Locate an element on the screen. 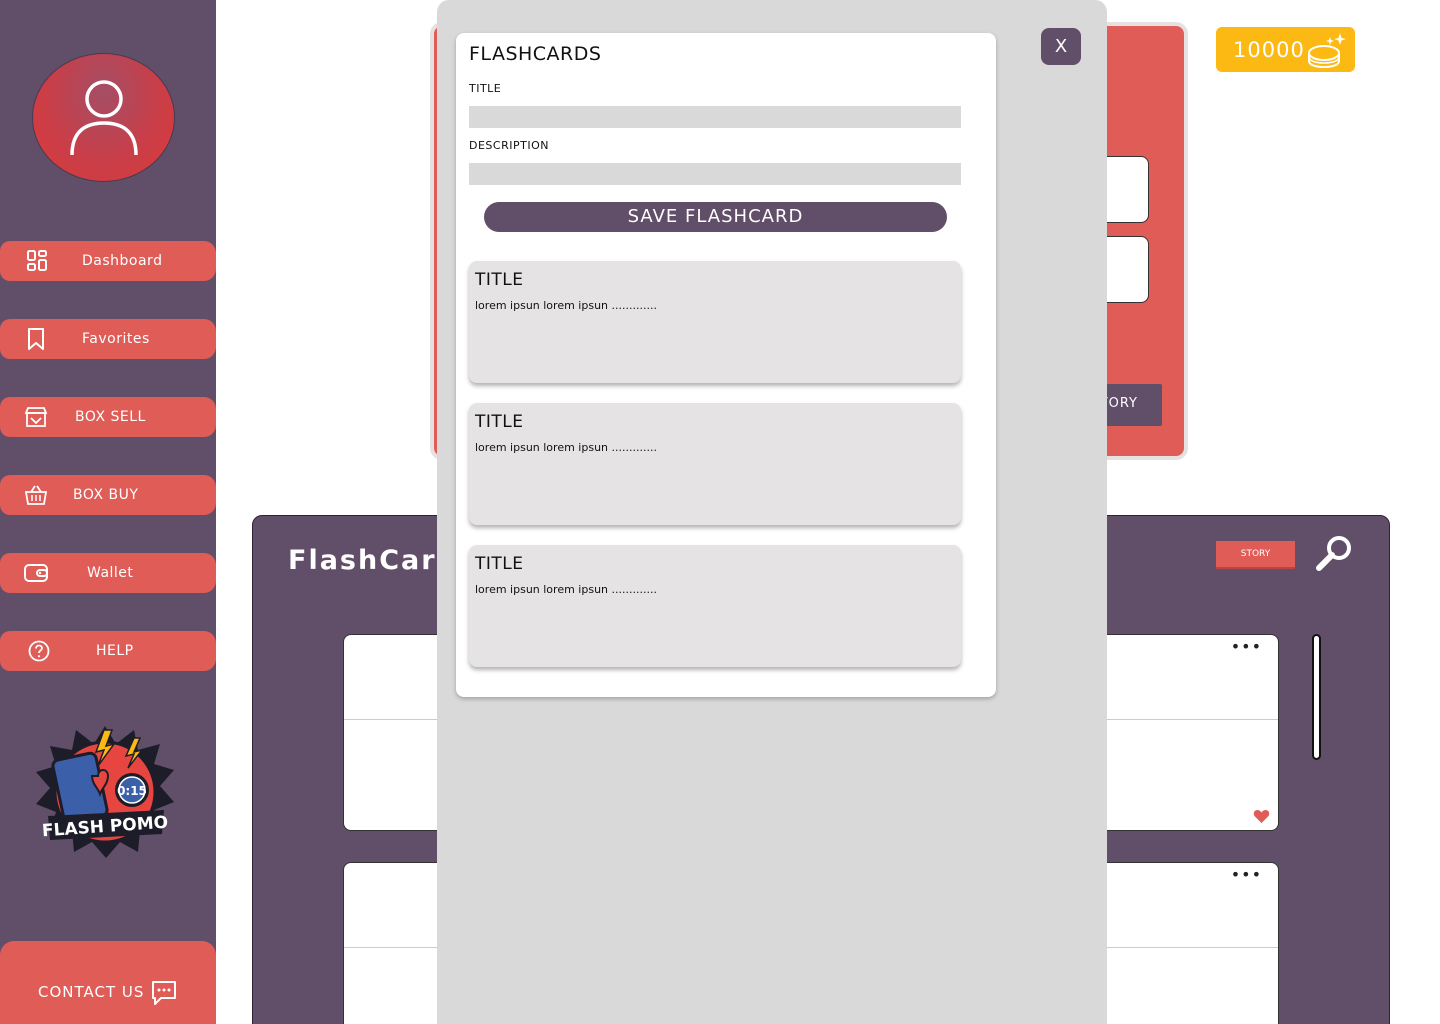  coin-balance: 10000 is located at coordinates (1285, 49).